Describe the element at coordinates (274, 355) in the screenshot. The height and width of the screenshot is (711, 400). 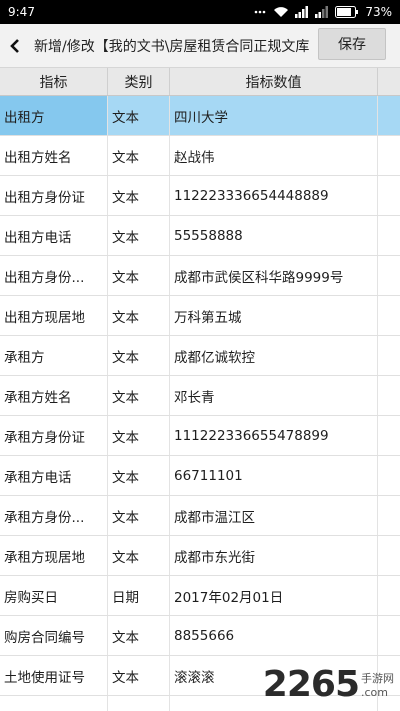
I see `cell-value: 成都亿诚软控` at that location.